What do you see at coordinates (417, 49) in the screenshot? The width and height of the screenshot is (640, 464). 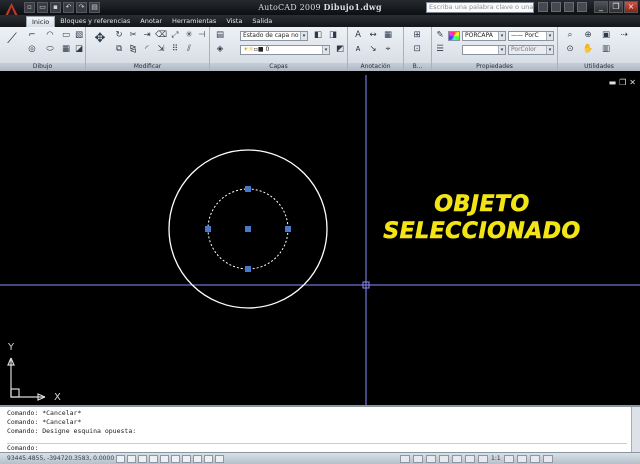 I see `create-block-icon: ⊡` at bounding box center [417, 49].